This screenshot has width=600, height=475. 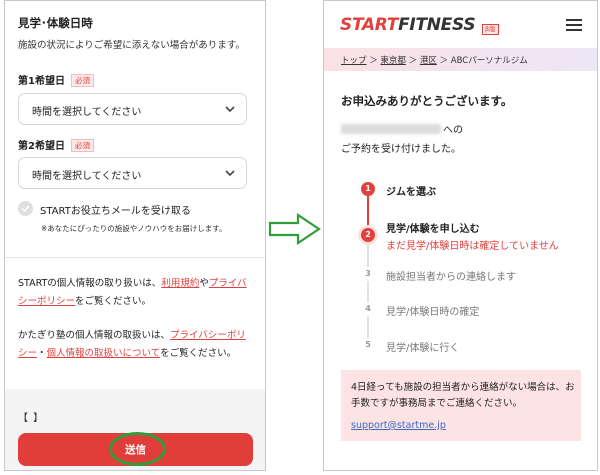 I want to click on privacy1-post: をご覧ください。, so click(x=113, y=301).